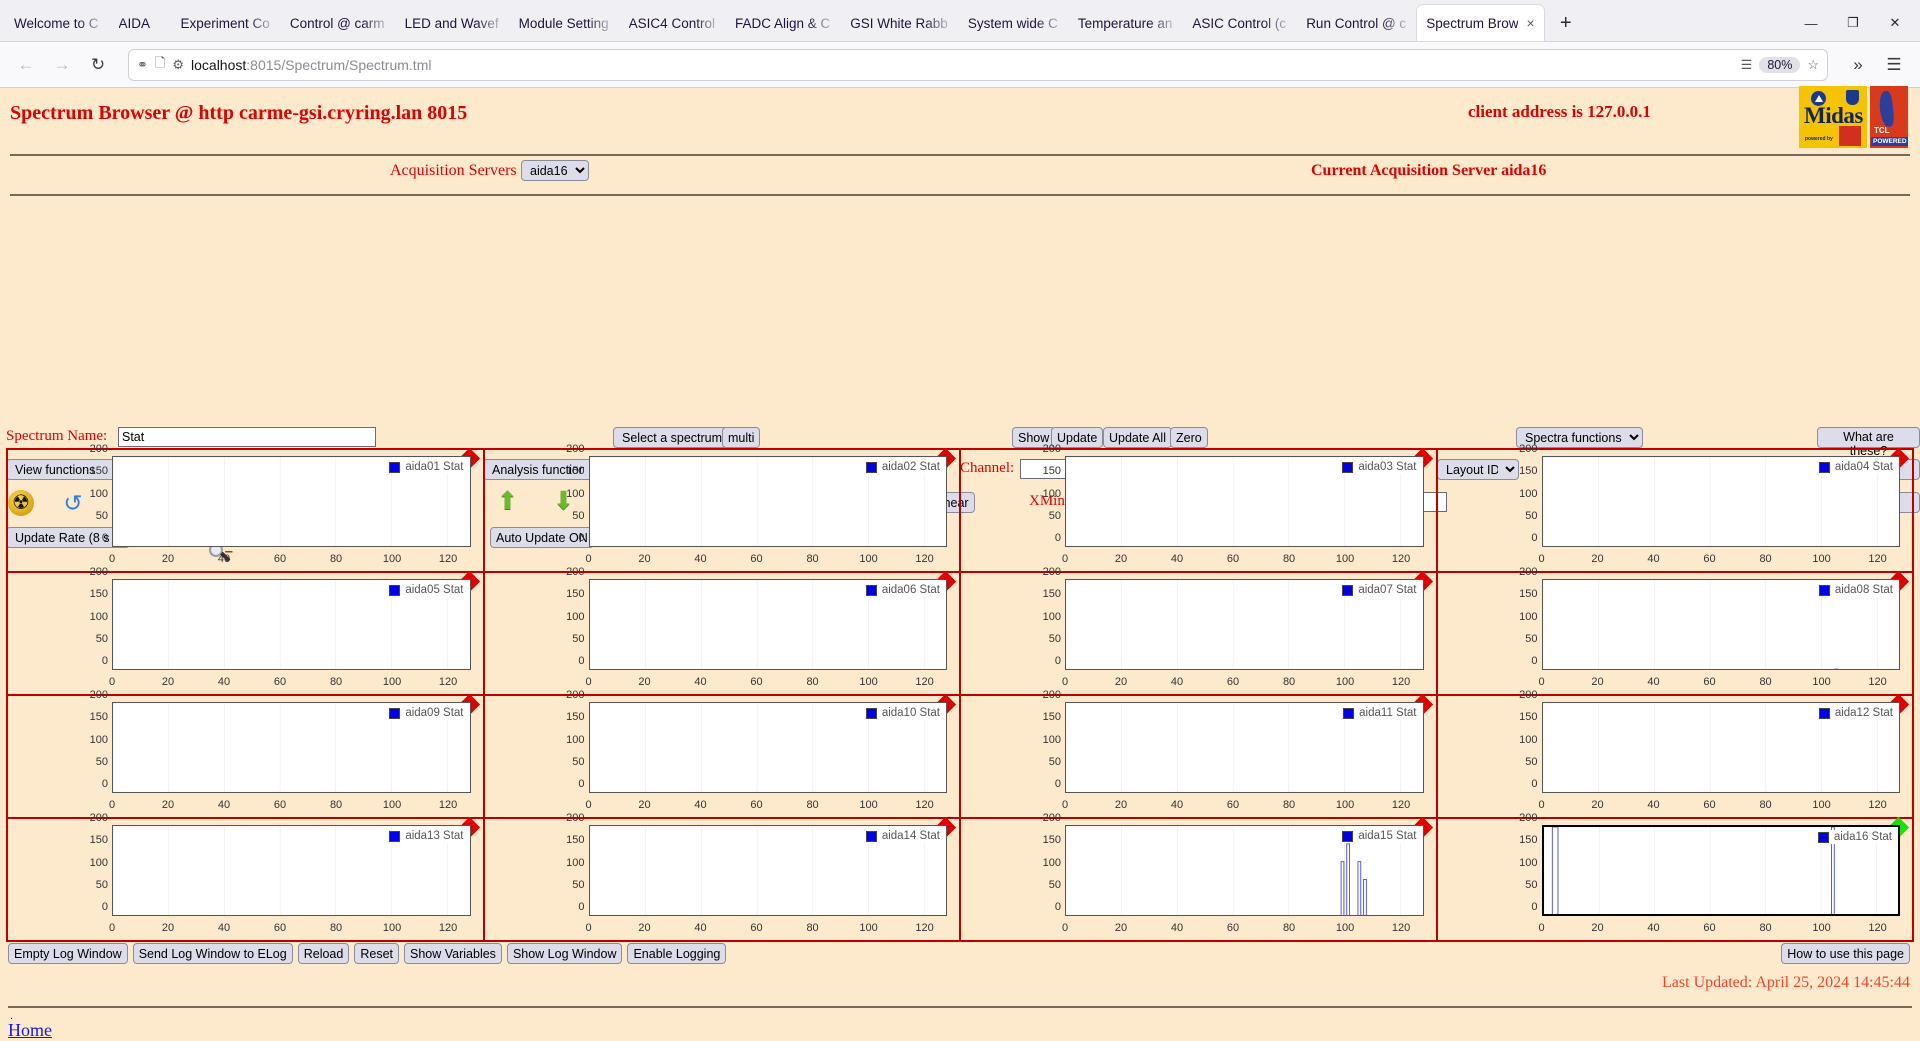 Image resolution: width=1920 pixels, height=1041 pixels. I want to click on spectrum-cell: aida04 Stat 0 50 100 150 200 0 20 40 60 80 100 120, so click(1675, 507).